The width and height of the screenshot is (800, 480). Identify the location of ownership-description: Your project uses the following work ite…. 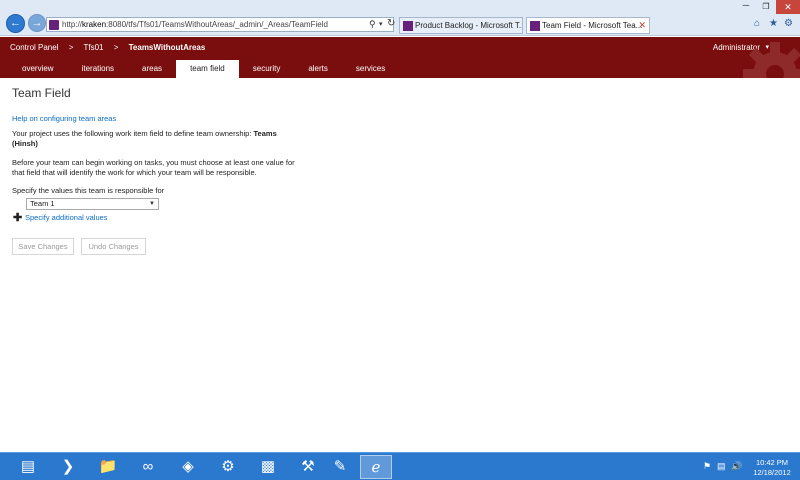
(157, 139).